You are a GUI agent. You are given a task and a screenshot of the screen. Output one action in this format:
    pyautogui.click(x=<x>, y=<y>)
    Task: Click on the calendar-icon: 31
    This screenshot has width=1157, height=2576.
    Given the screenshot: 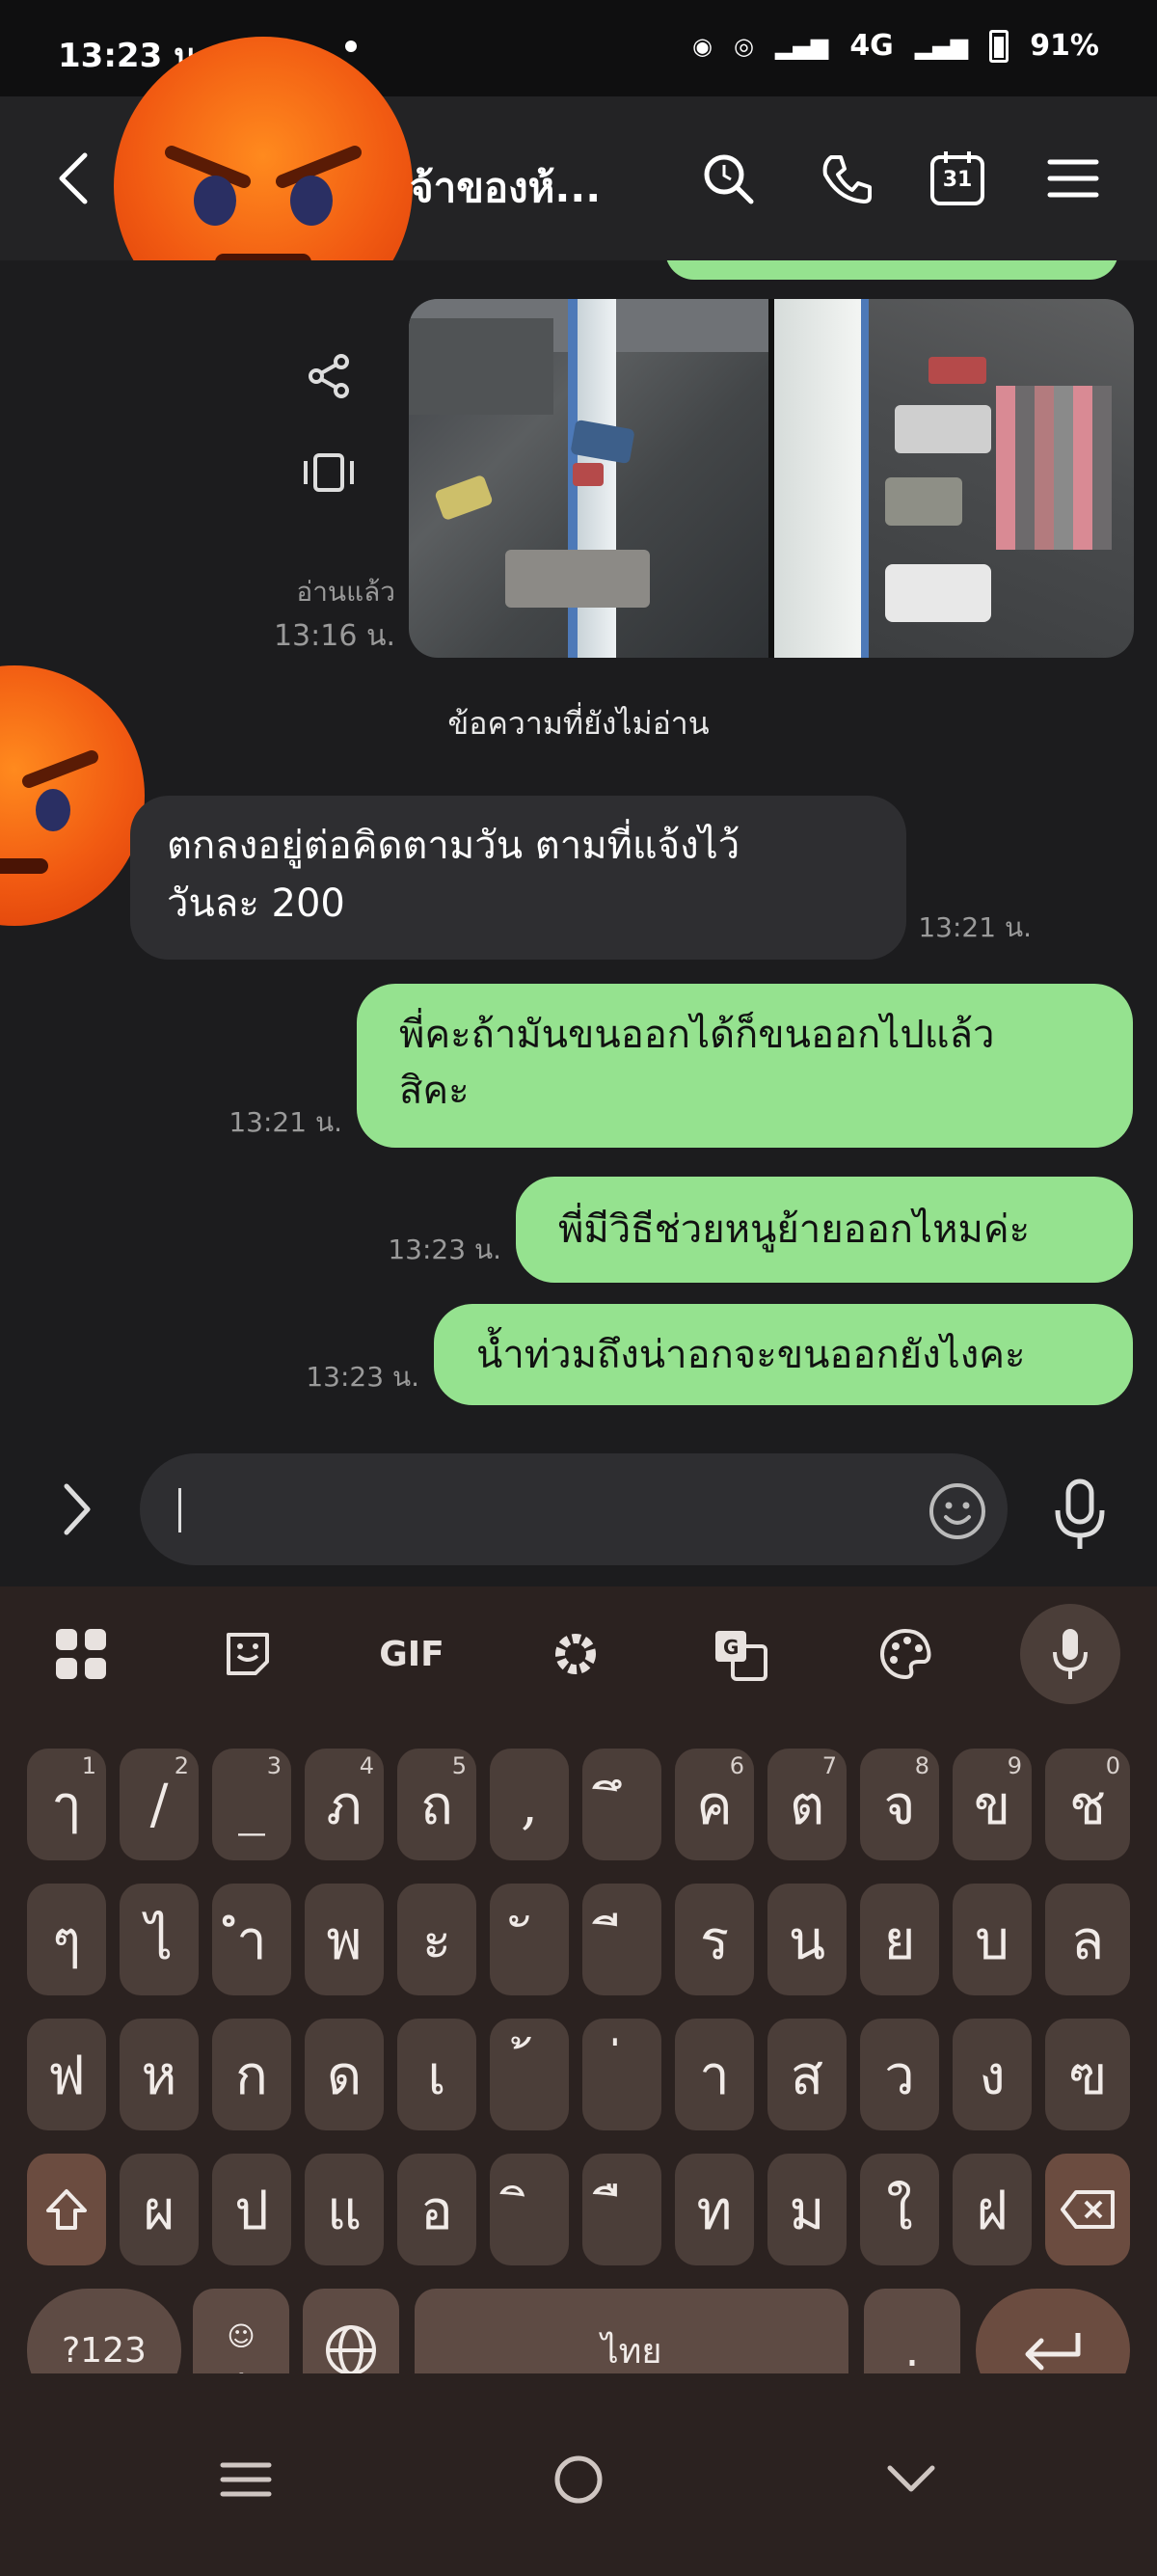 What is the action you would take?
    pyautogui.click(x=957, y=178)
    